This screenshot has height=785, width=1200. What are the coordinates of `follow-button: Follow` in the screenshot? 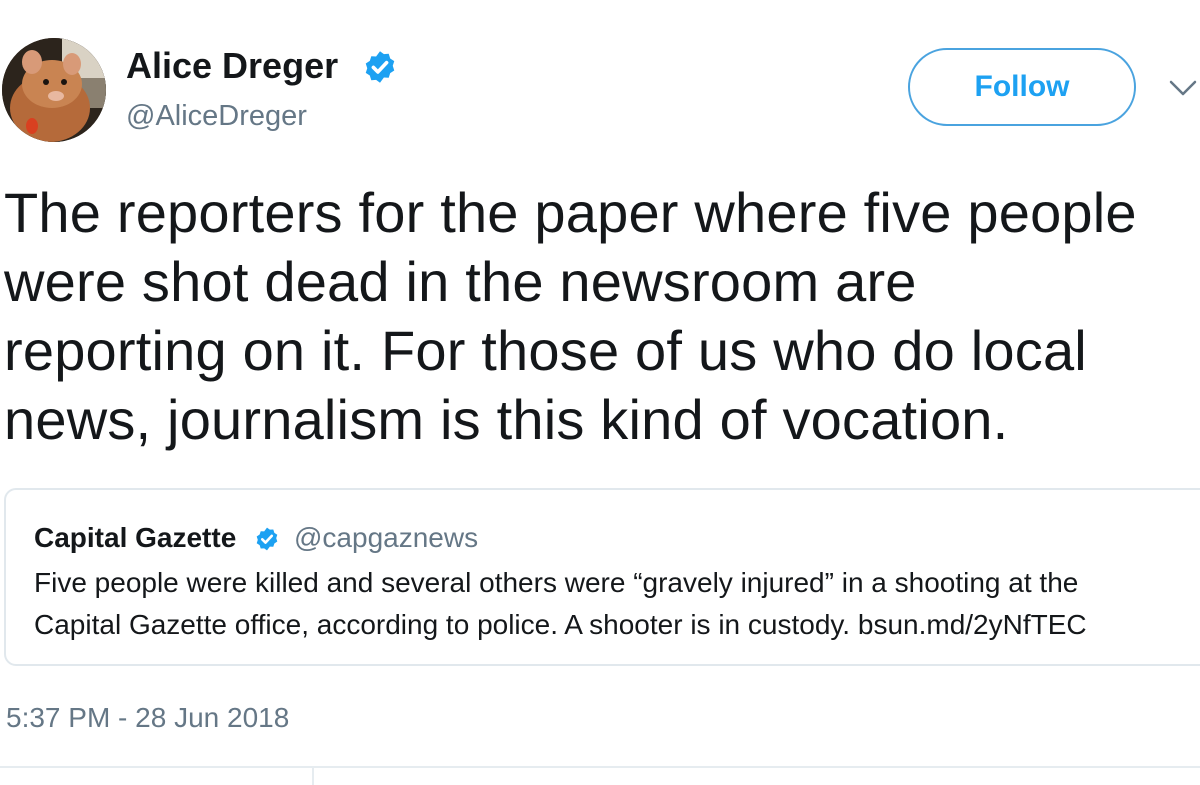 It's located at (1022, 87).